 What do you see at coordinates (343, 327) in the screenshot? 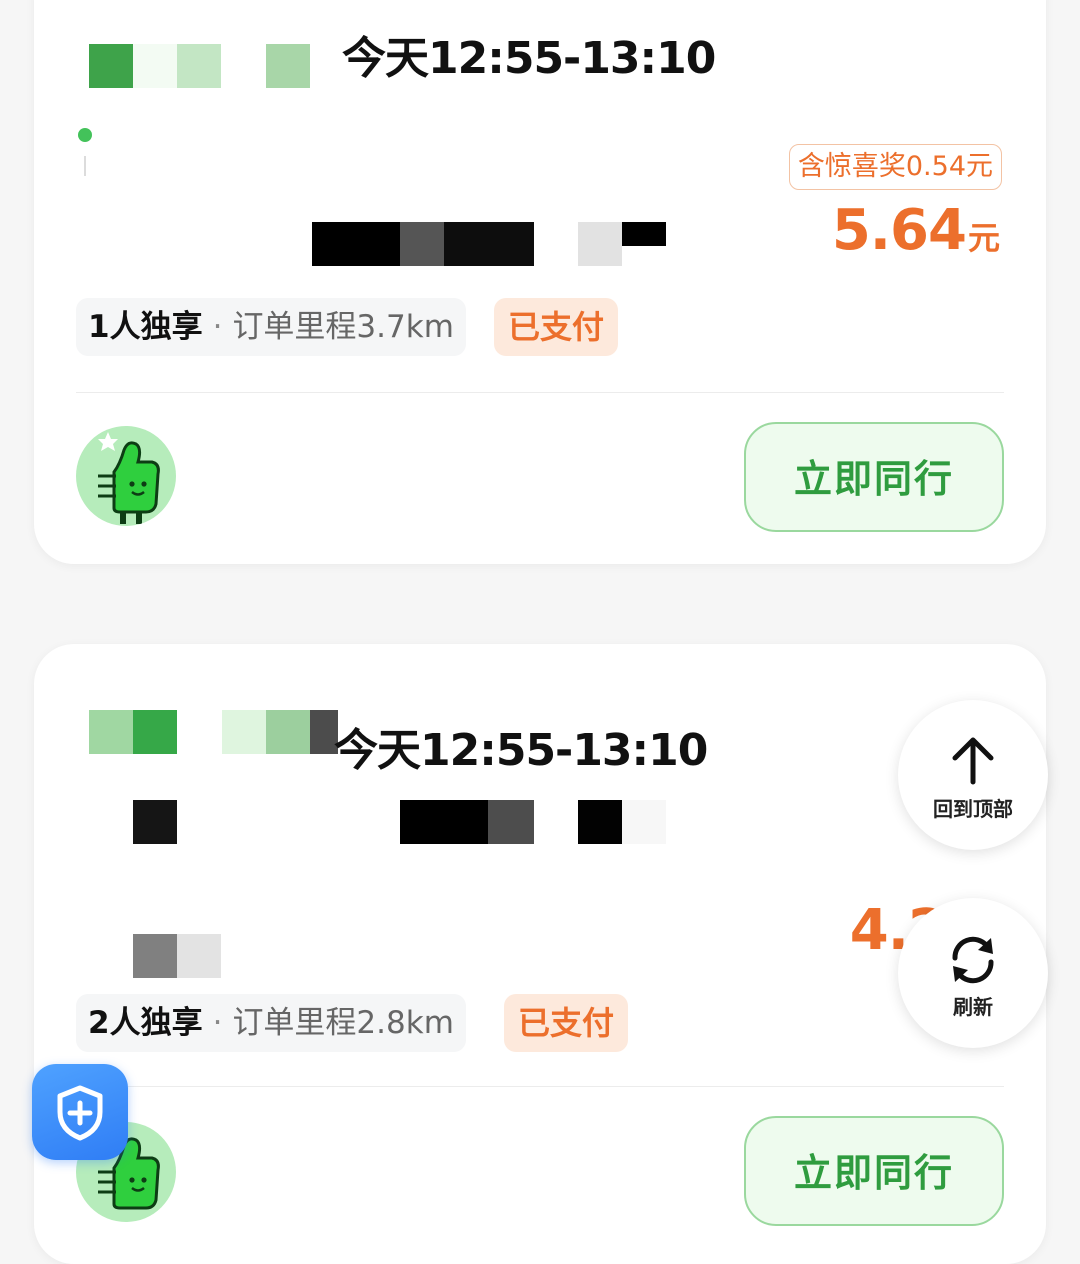
I see `order-distance: 订单里程3.7km` at bounding box center [343, 327].